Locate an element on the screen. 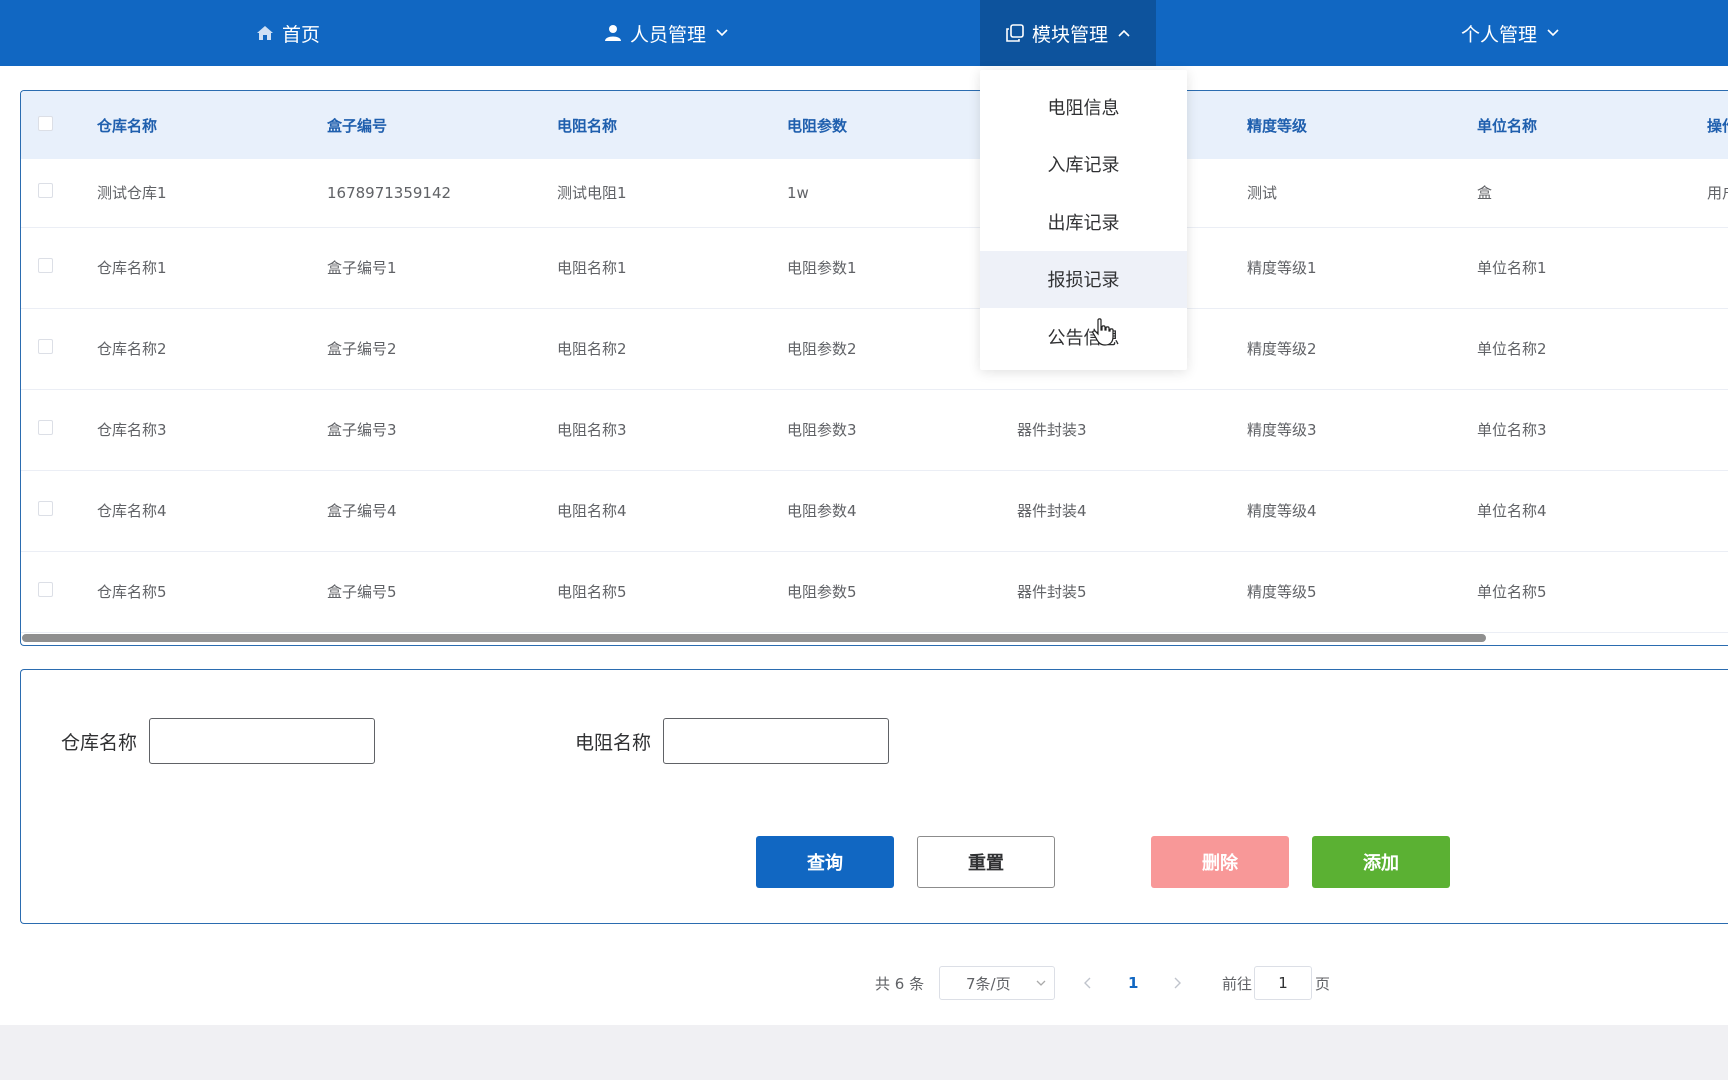 The height and width of the screenshot is (1080, 1728). total-count: 共 6 条 is located at coordinates (900, 983).